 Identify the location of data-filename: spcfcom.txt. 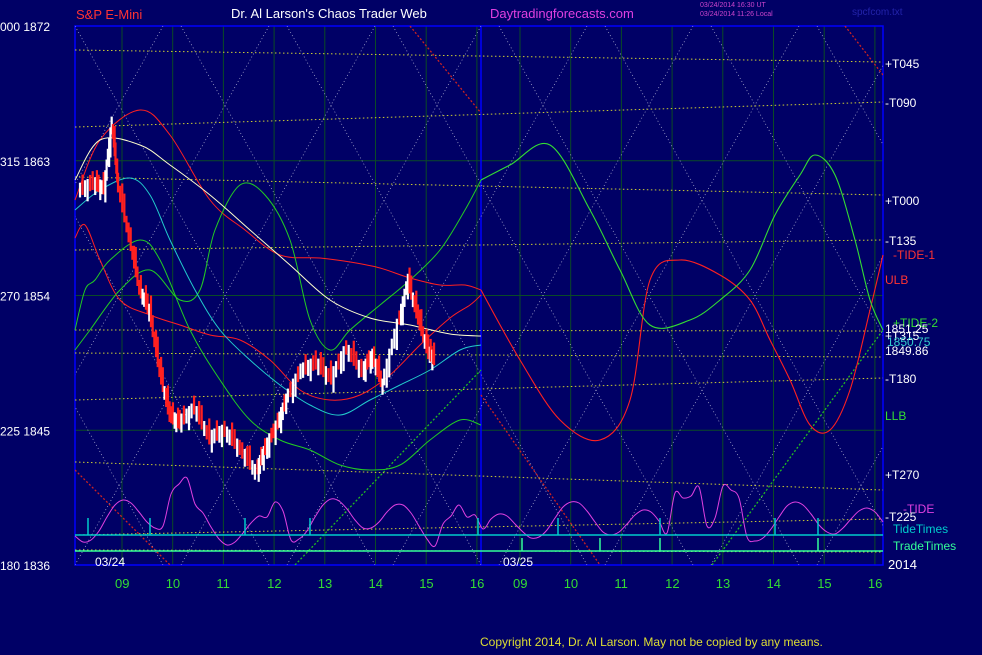
(877, 12).